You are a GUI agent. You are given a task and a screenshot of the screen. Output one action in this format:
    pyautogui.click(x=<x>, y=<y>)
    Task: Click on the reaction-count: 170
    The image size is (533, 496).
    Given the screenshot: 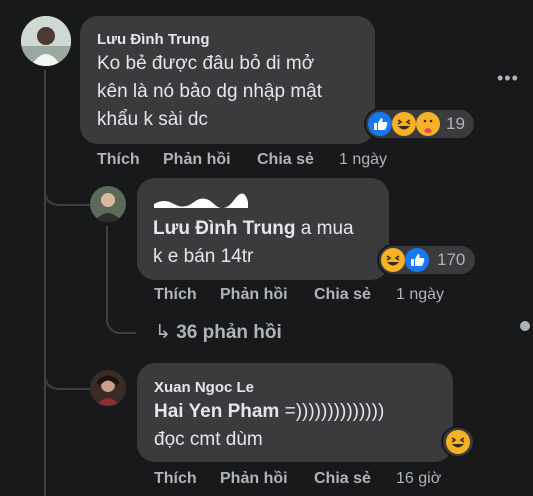 What is the action you would take?
    pyautogui.click(x=451, y=259)
    